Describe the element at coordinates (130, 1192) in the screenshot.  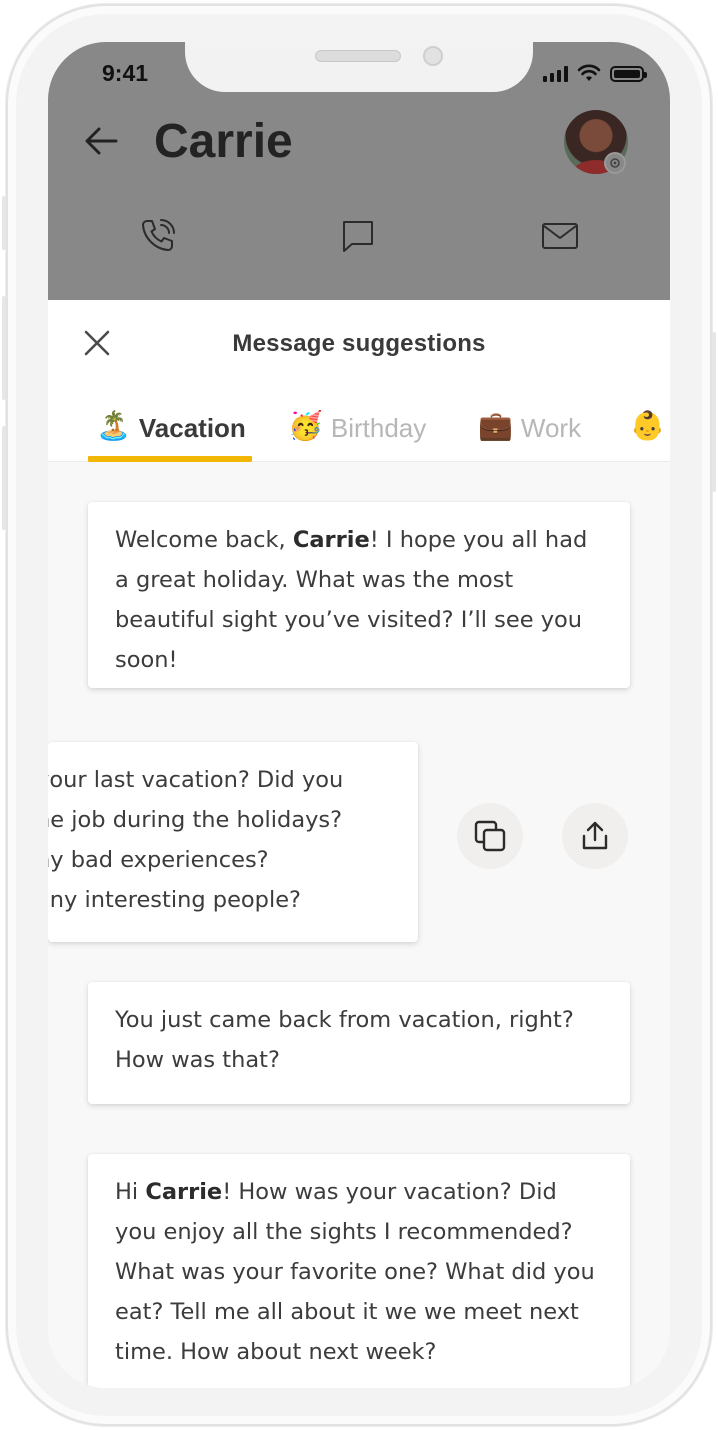
I see `message-text: Hi` at that location.